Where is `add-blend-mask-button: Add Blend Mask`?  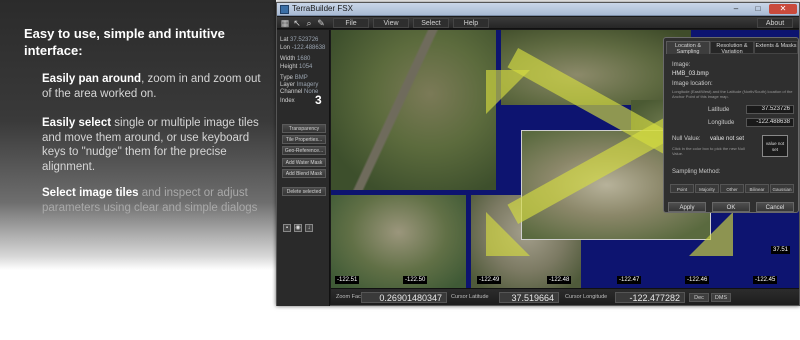 add-blend-mask-button: Add Blend Mask is located at coordinates (304, 173).